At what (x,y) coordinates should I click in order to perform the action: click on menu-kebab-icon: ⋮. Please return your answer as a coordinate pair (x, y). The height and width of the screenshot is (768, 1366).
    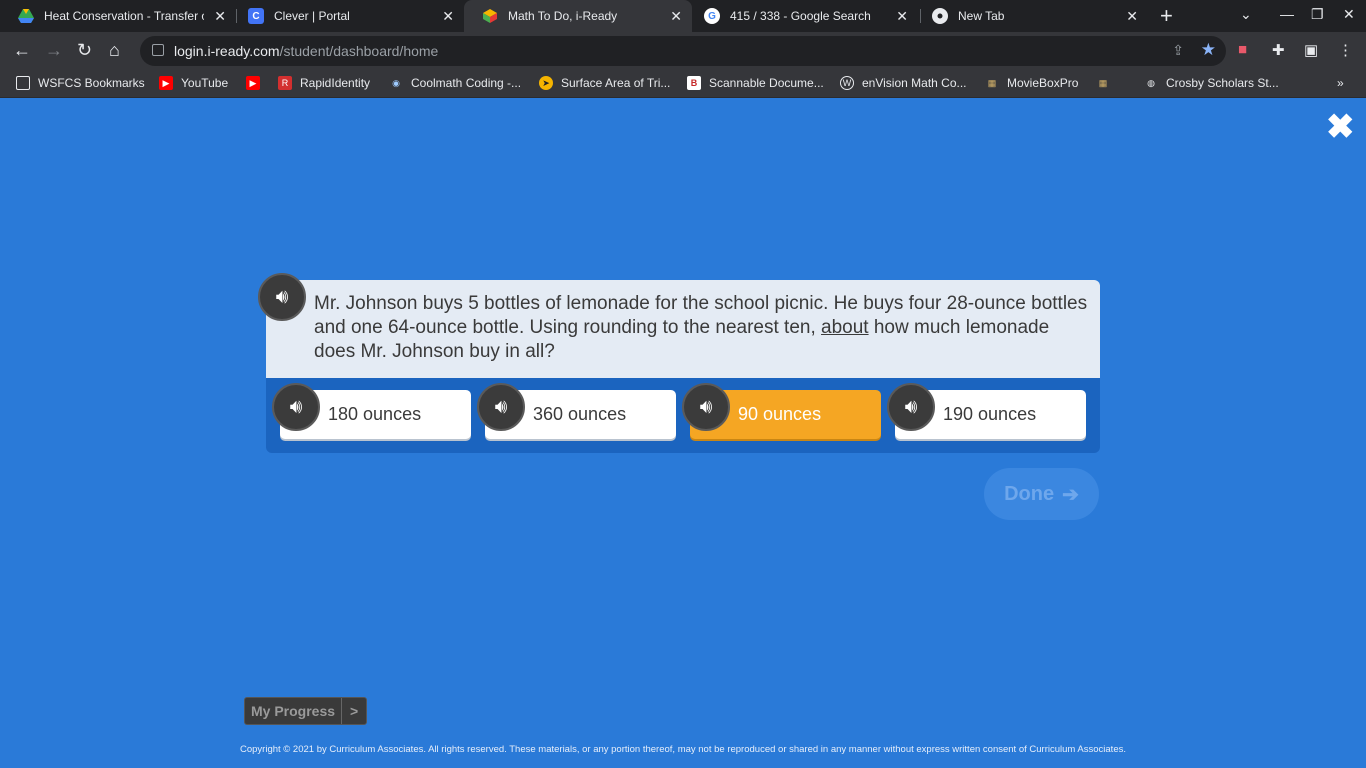
    Looking at the image, I should click on (1345, 50).